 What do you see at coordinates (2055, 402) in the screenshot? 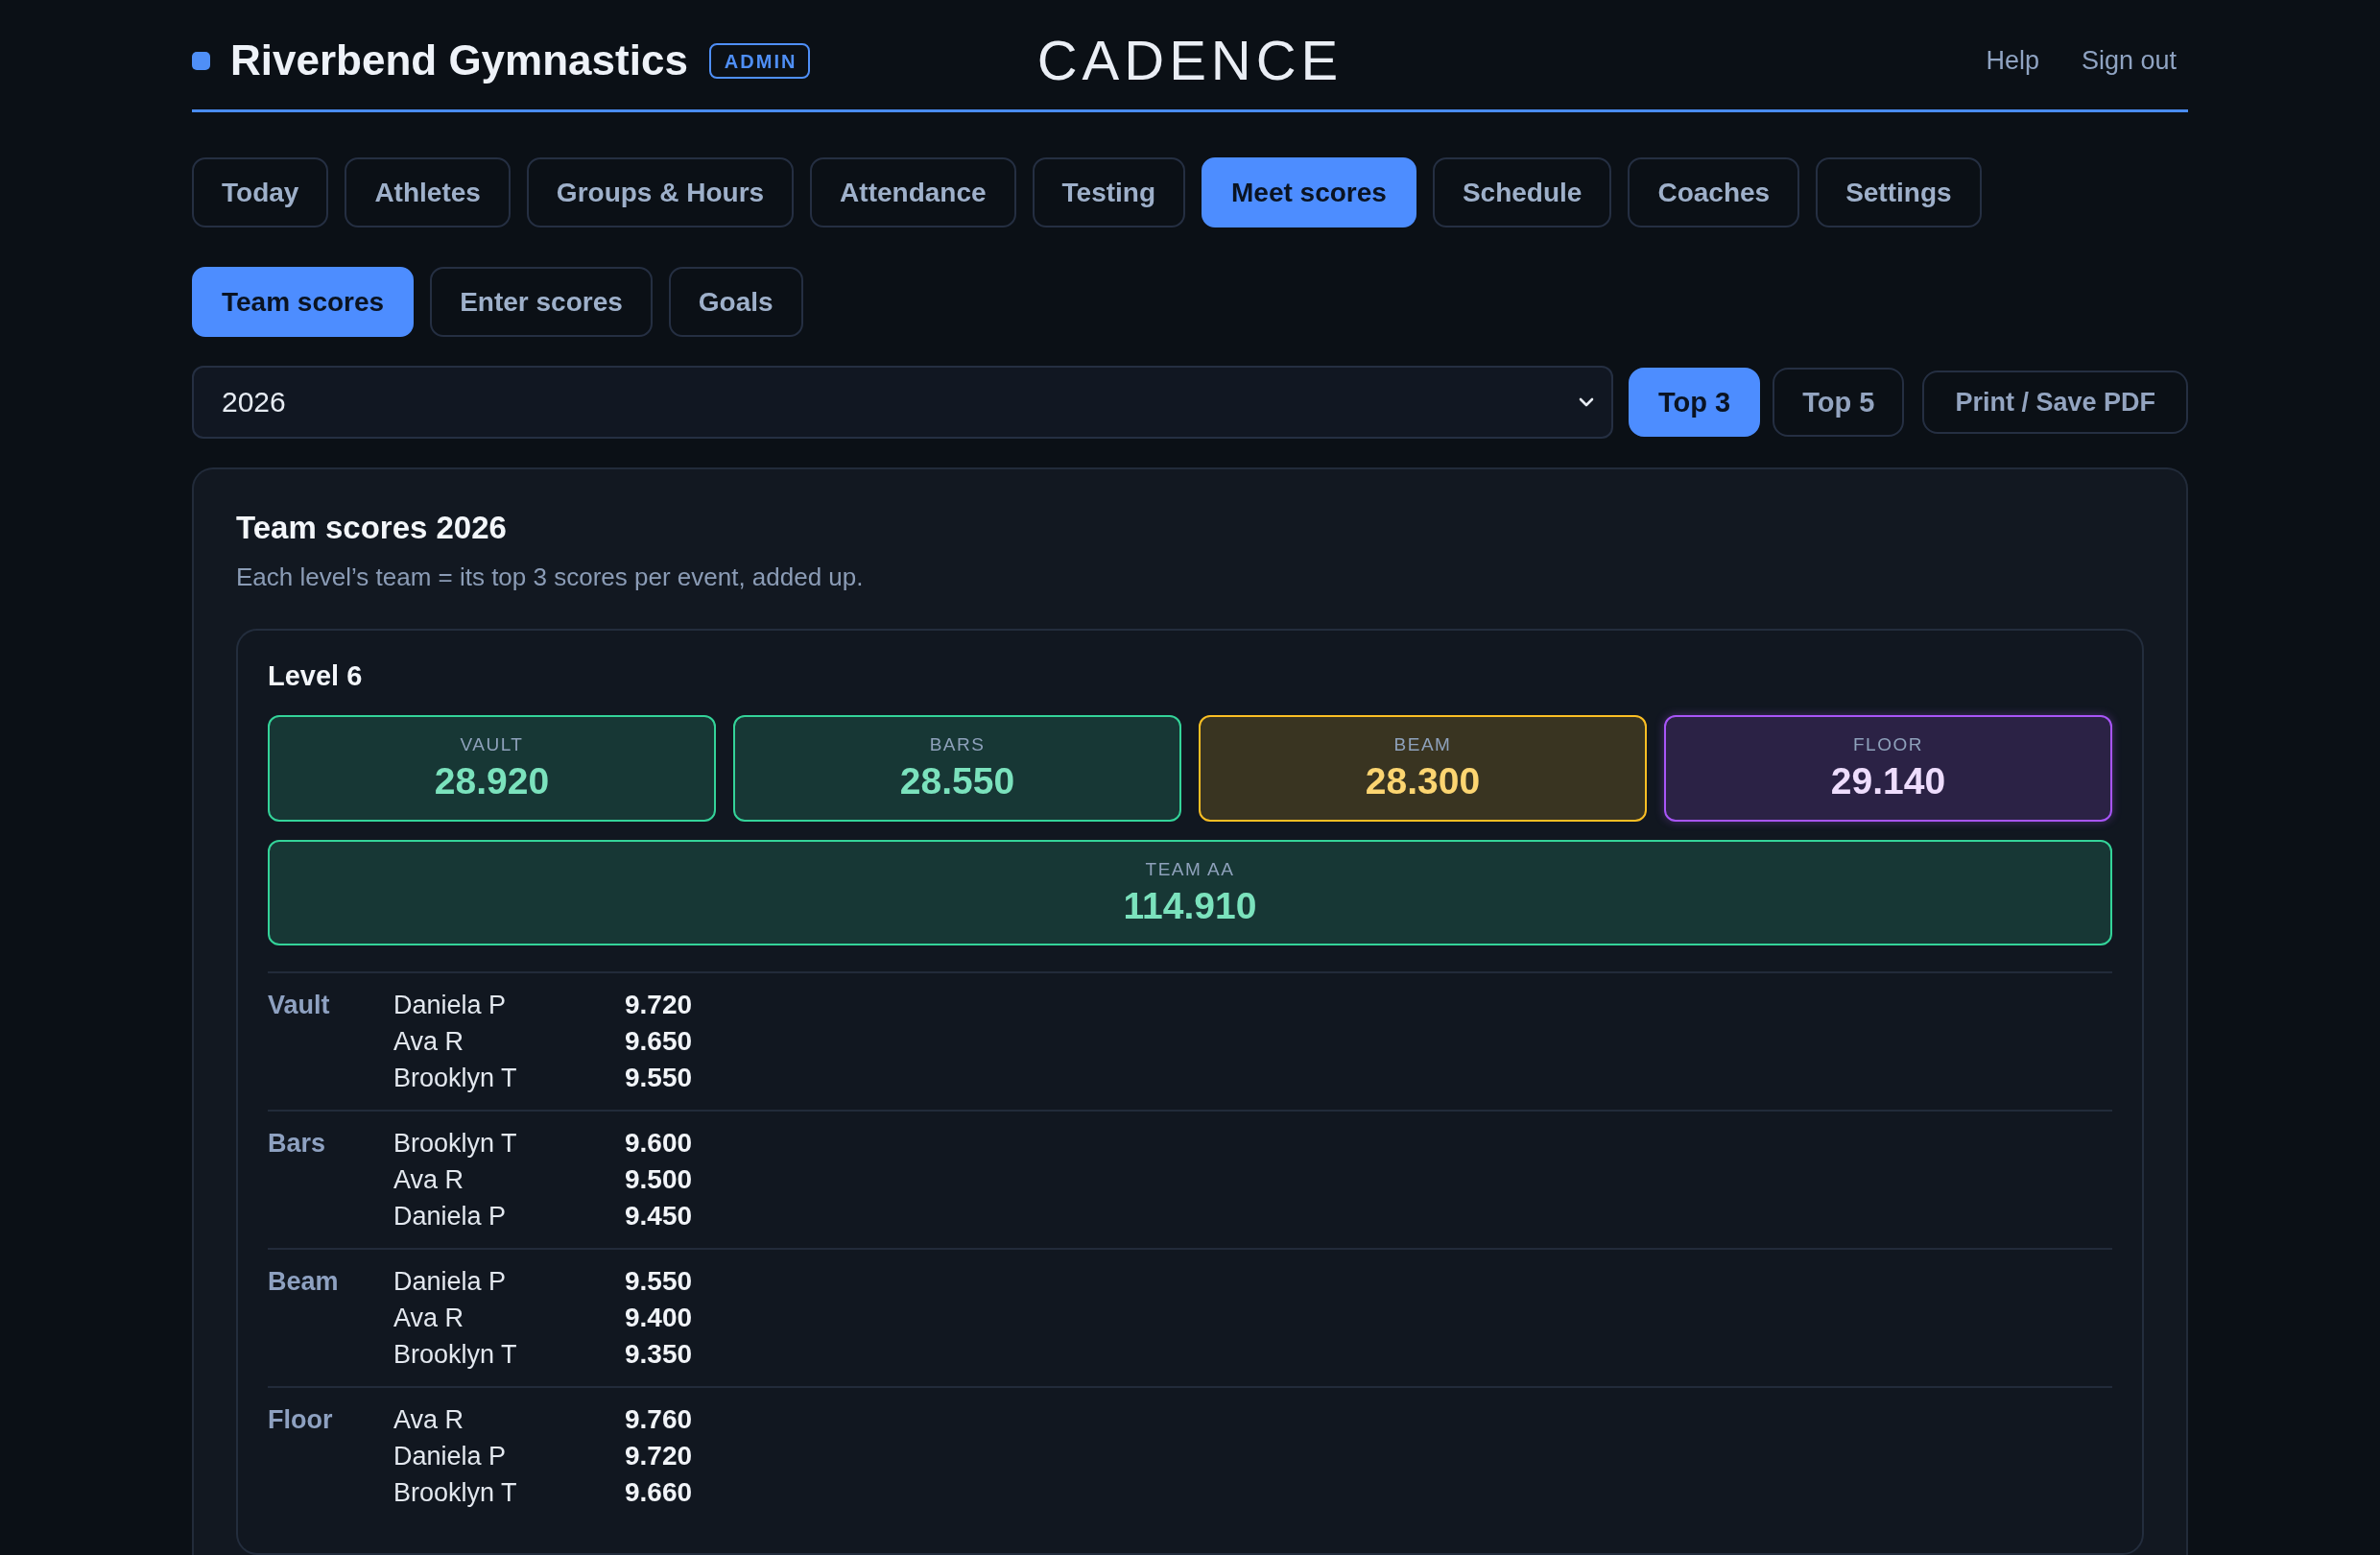
I see `print-button: Print / Save PDF` at bounding box center [2055, 402].